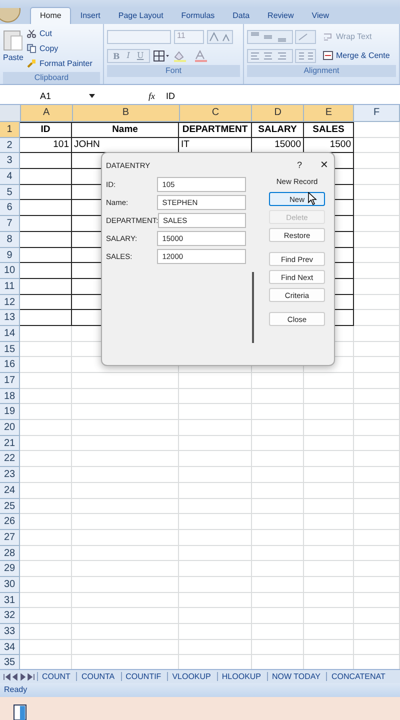 This screenshot has width=400, height=720. I want to click on ribbon-tab: Data, so click(241, 16).